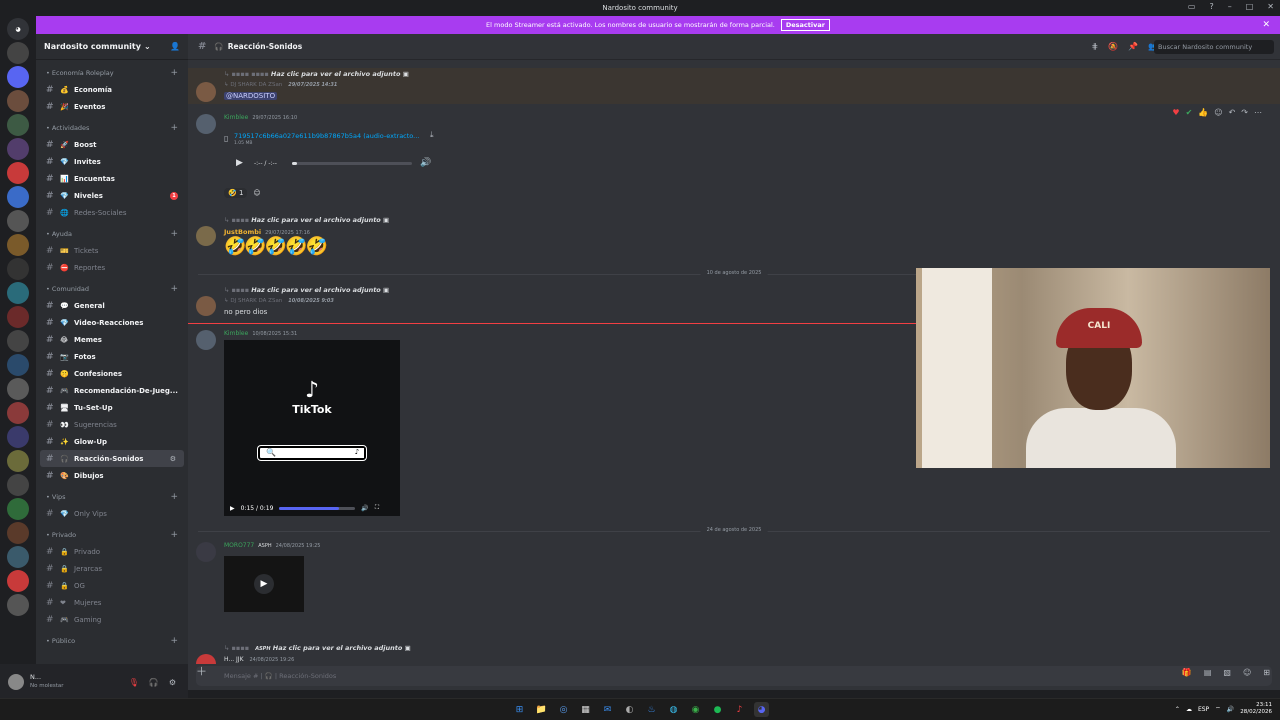  Describe the element at coordinates (563, 709) in the screenshot. I see `copilot-icon: ◎` at that location.